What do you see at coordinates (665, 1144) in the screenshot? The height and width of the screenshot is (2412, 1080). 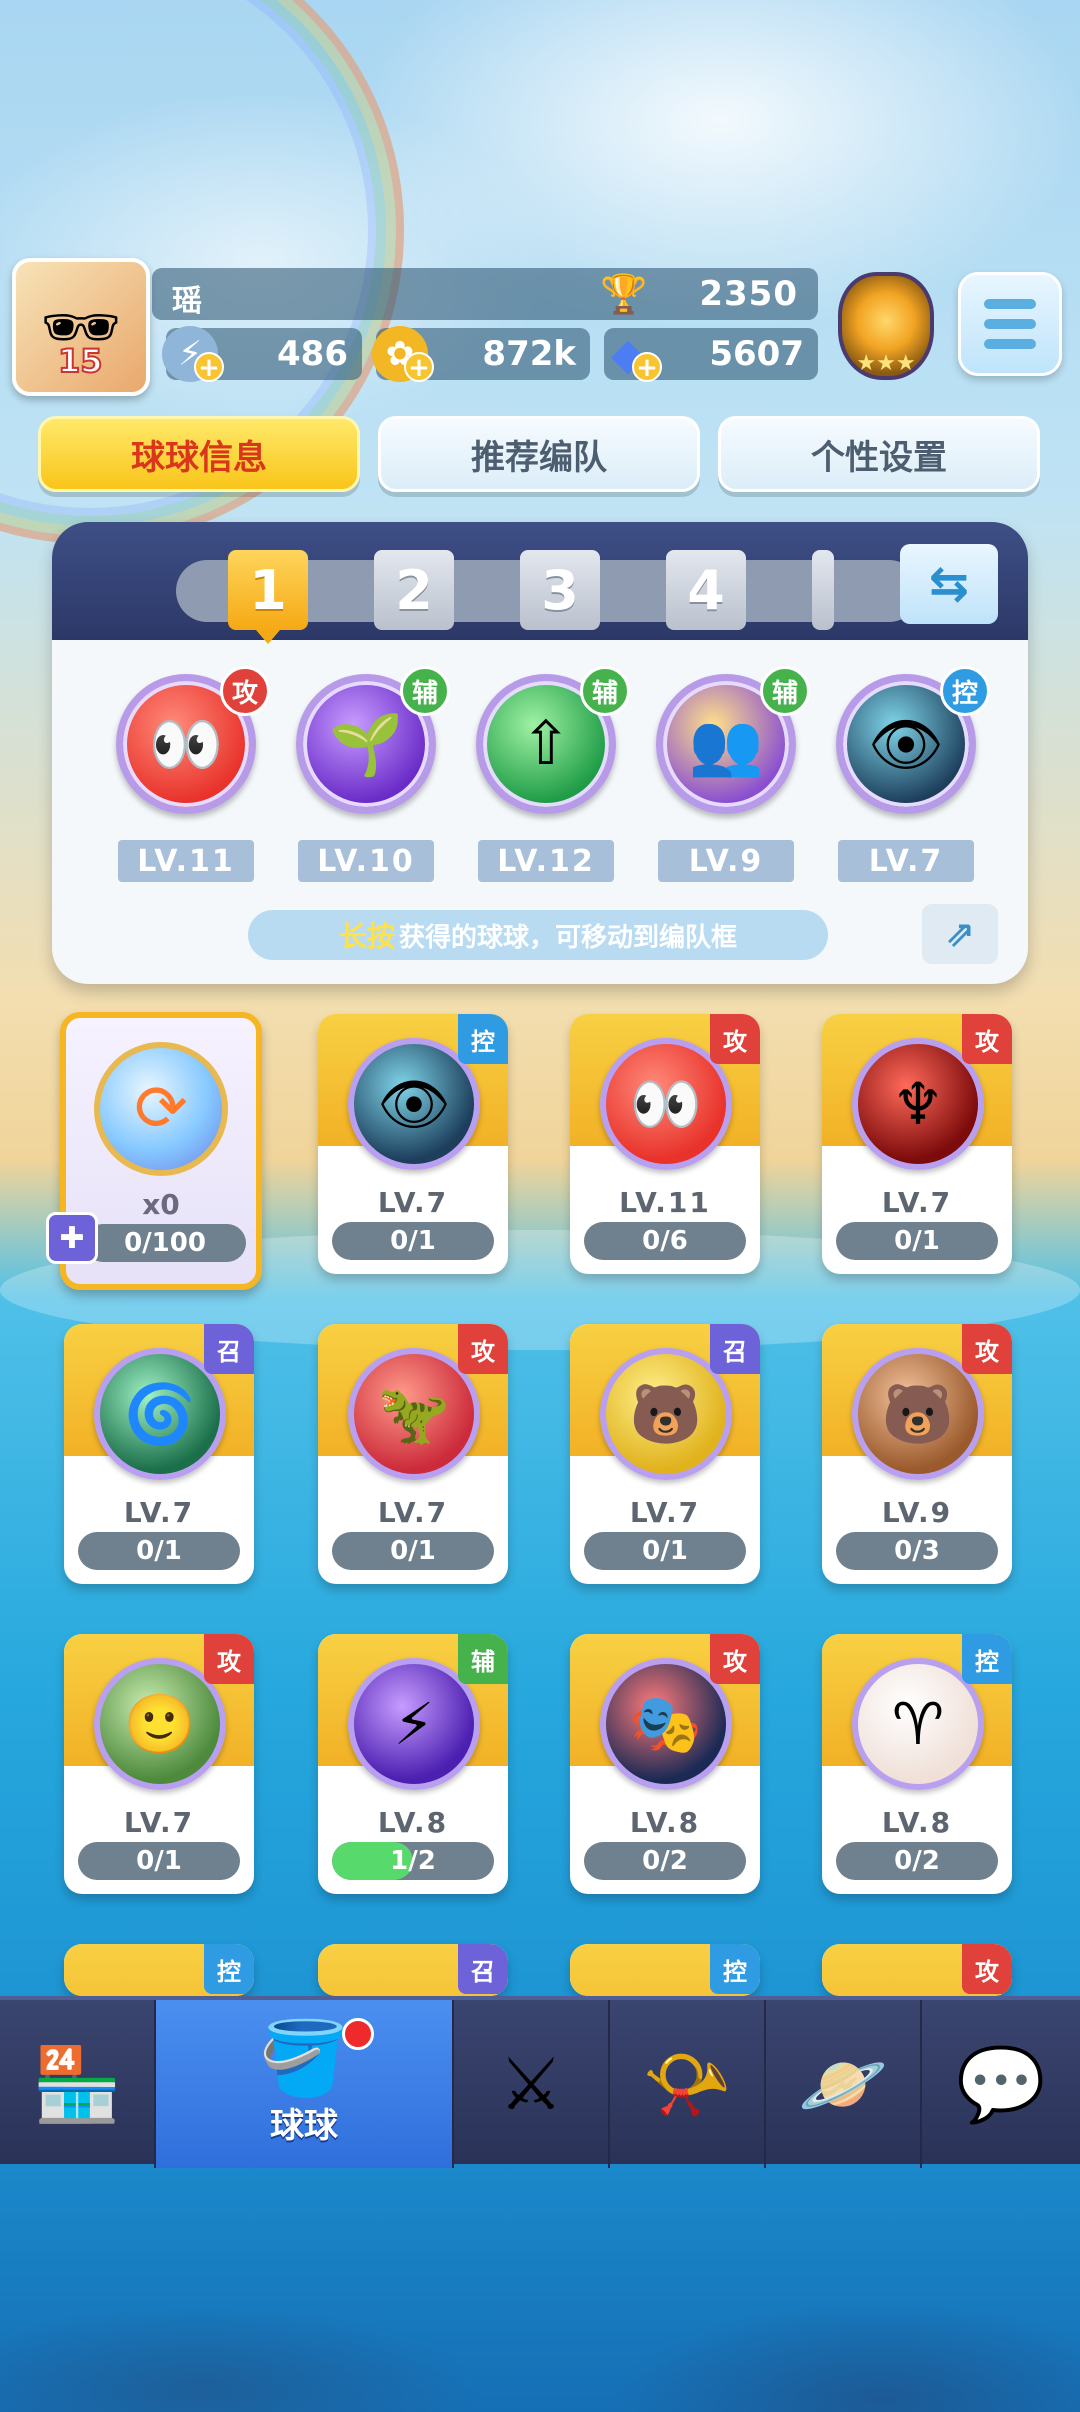 I see `ball-card: 👀 攻 LV.11 0/6` at bounding box center [665, 1144].